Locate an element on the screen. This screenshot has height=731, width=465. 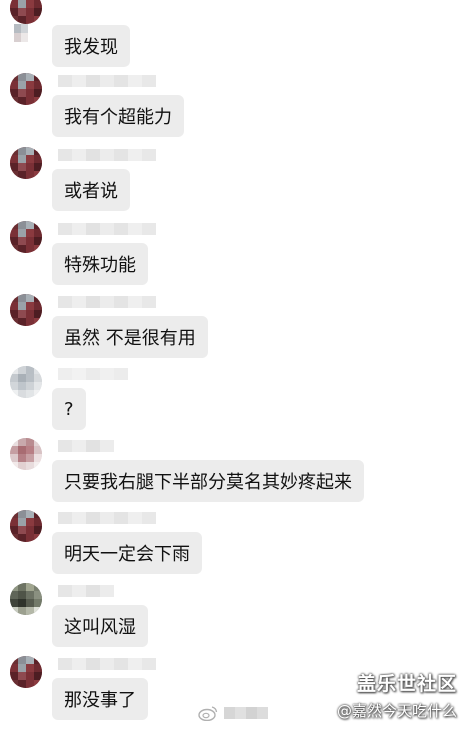
chat-message: ? is located at coordinates (232, 403).